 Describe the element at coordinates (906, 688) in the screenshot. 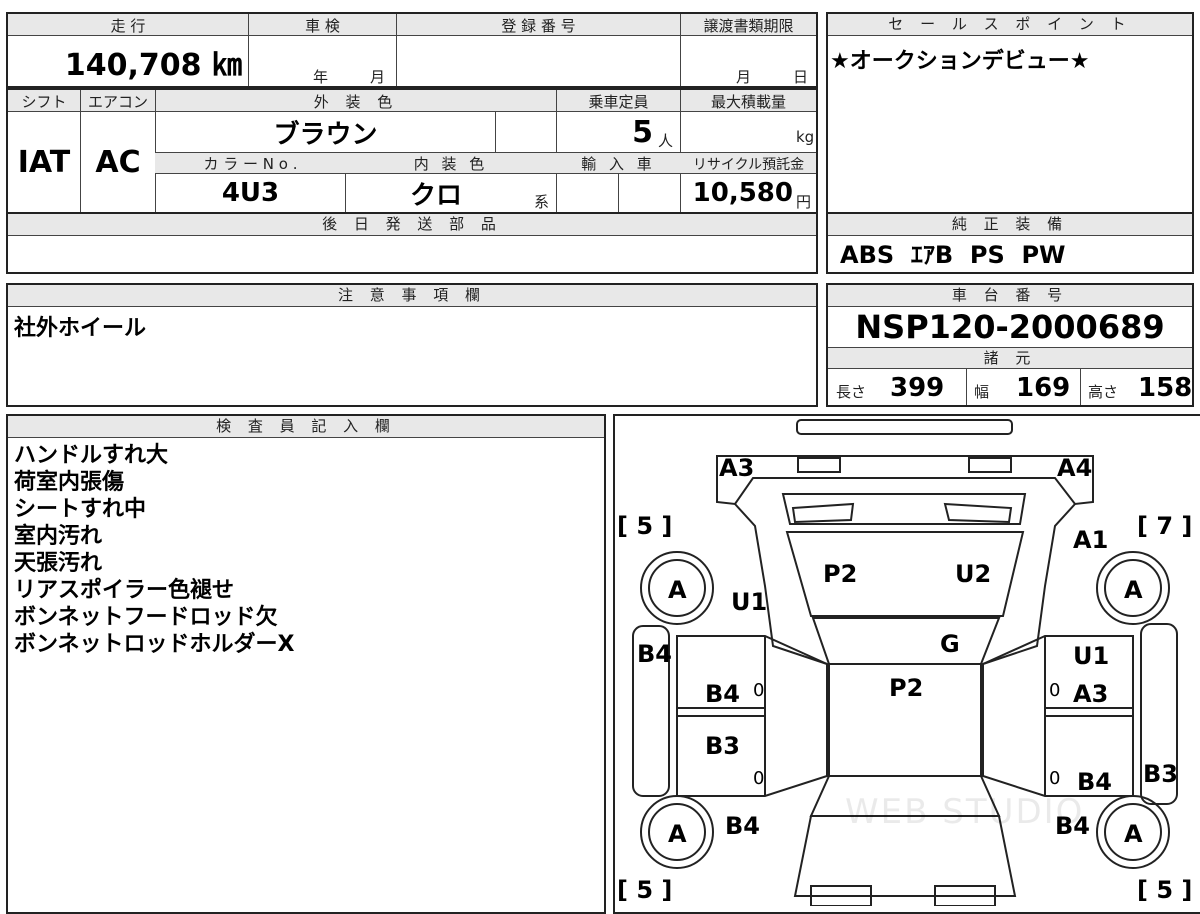

I see `mark-p2-roof: P2` at that location.